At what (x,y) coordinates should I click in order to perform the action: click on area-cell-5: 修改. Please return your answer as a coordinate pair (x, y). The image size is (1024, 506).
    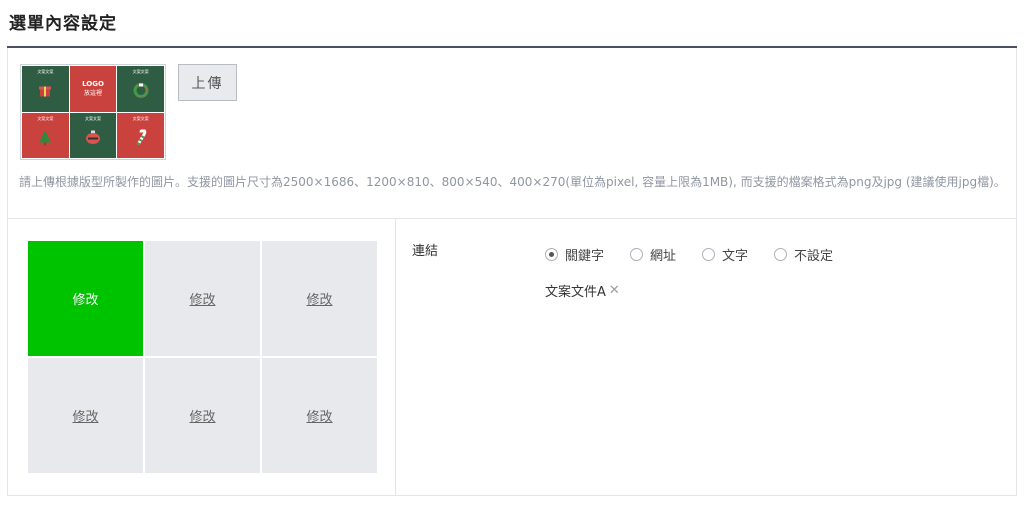
    Looking at the image, I should click on (202, 415).